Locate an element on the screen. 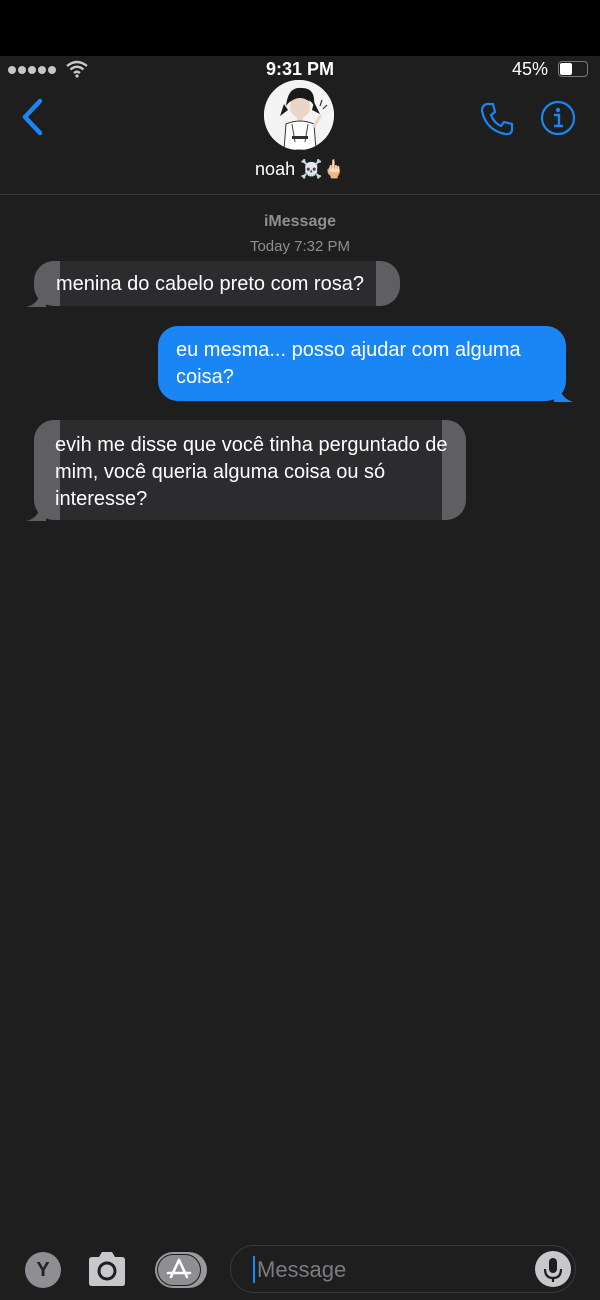 This screenshot has width=600, height=1300. contact-name-text: noah is located at coordinates (275, 169).